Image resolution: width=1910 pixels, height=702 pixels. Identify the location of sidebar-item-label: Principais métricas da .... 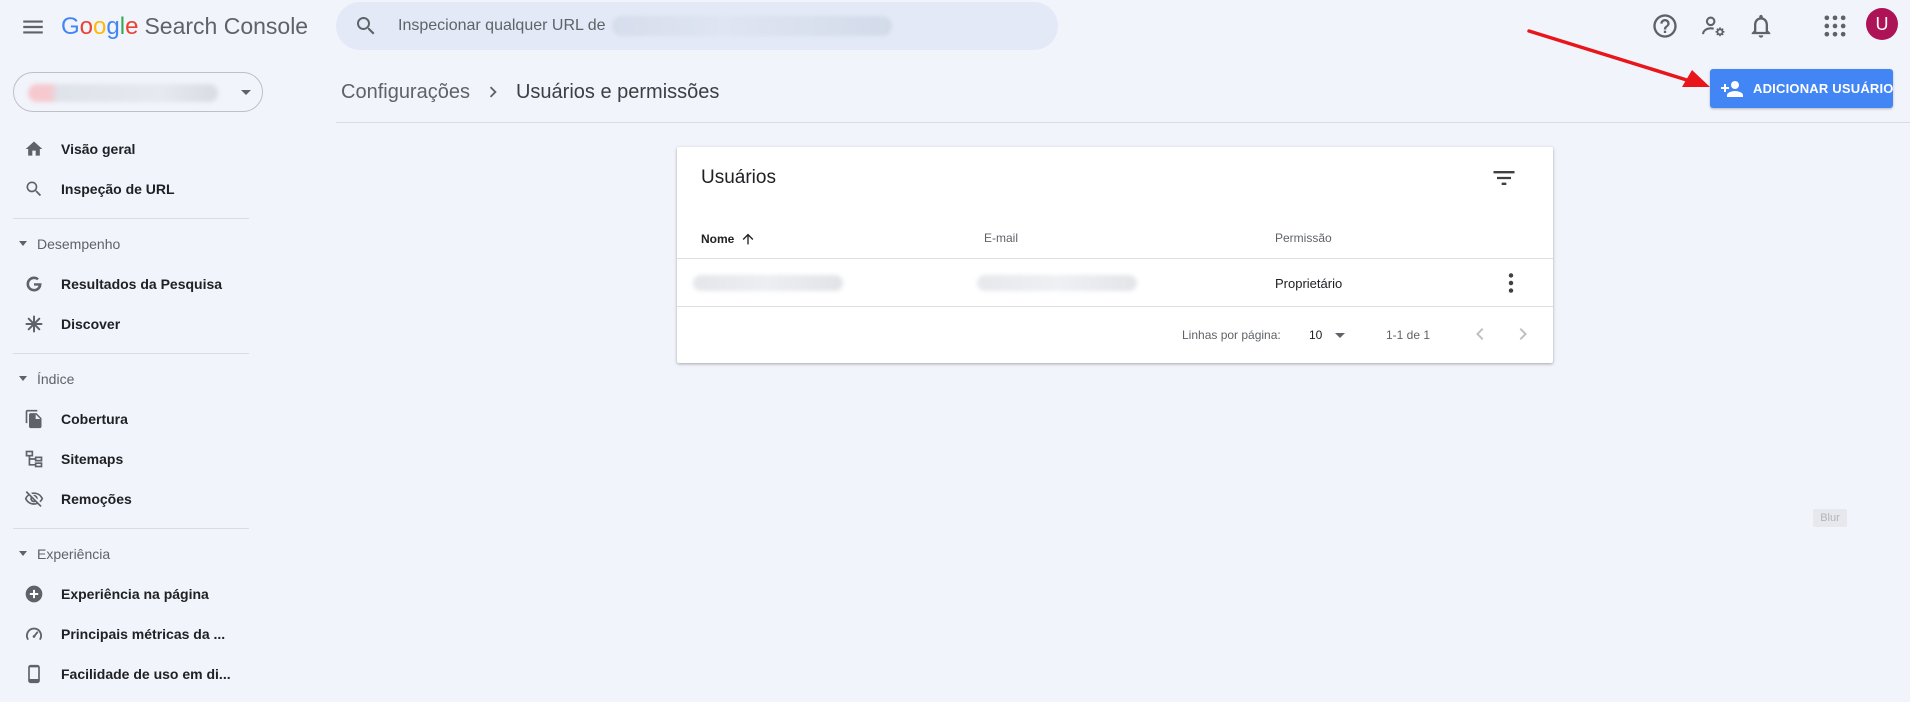
(143, 634).